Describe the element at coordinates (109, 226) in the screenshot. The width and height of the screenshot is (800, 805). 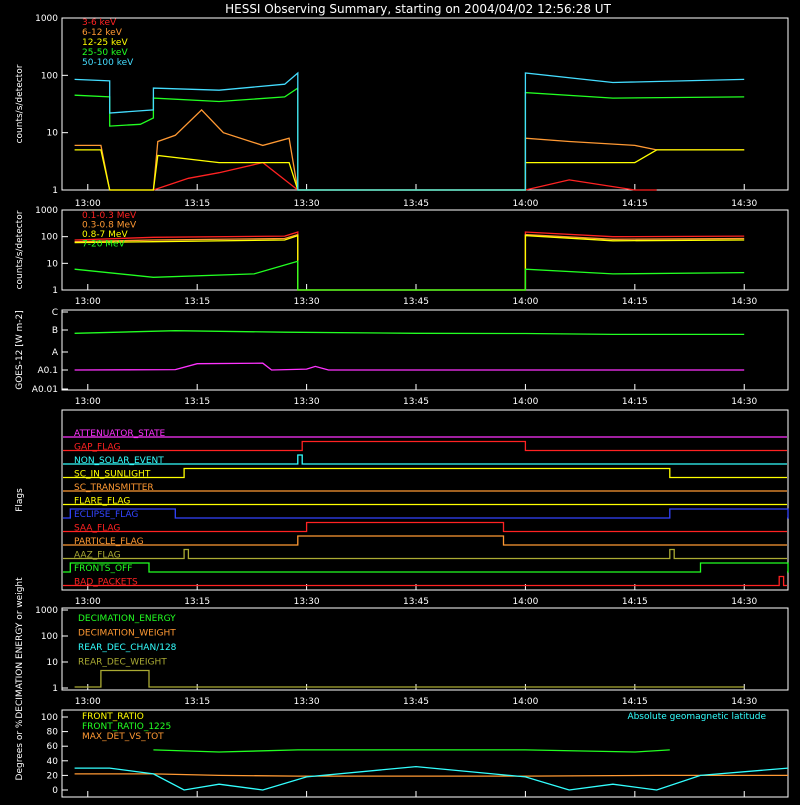
I see `legend-entry: 0.3-0.8 MeV` at that location.